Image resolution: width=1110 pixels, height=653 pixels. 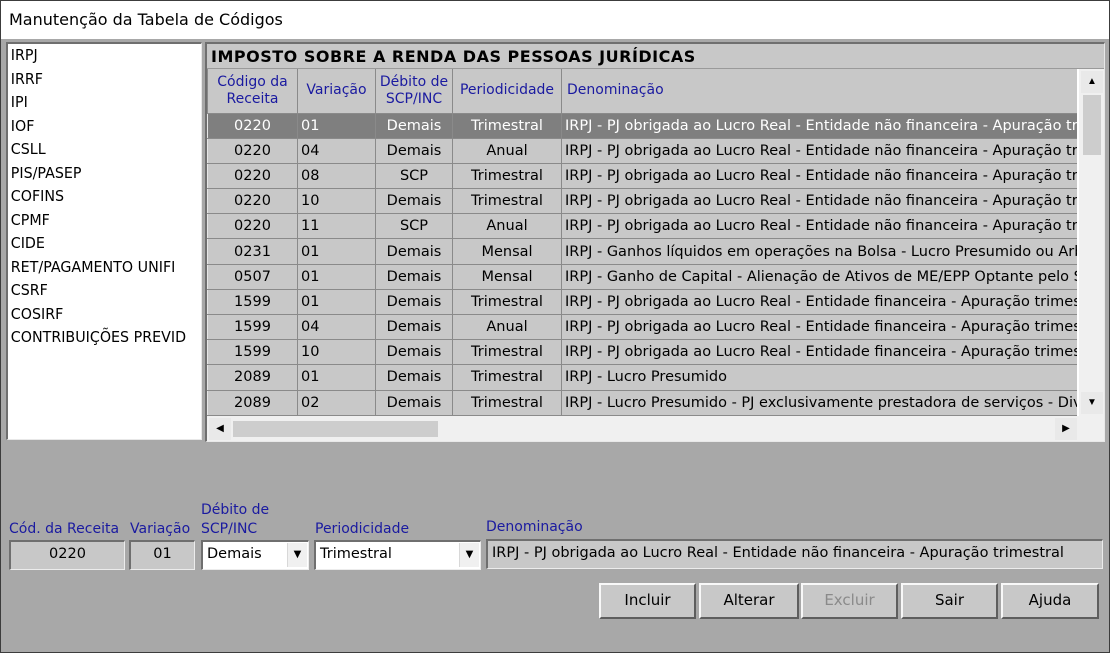 I want to click on col-header-periodicidade: Periodicidade, so click(x=507, y=91).